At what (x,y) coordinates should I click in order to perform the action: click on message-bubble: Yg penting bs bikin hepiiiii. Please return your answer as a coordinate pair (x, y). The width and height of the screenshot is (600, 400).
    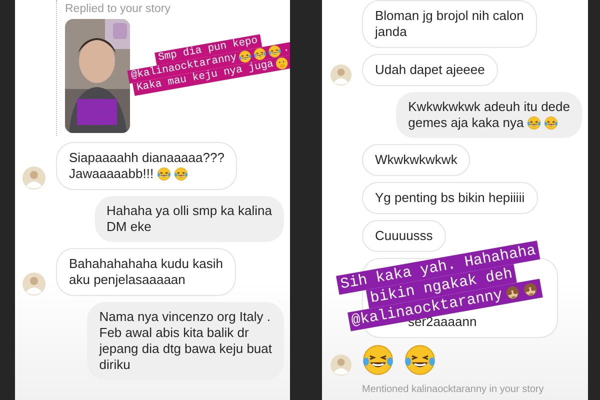
    Looking at the image, I should click on (450, 198).